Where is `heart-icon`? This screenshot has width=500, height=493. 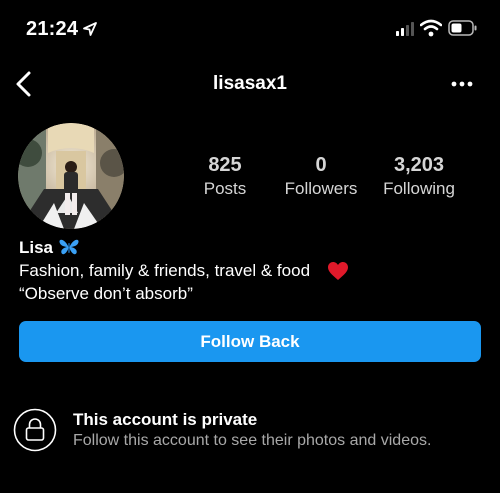
heart-icon is located at coordinates (338, 271).